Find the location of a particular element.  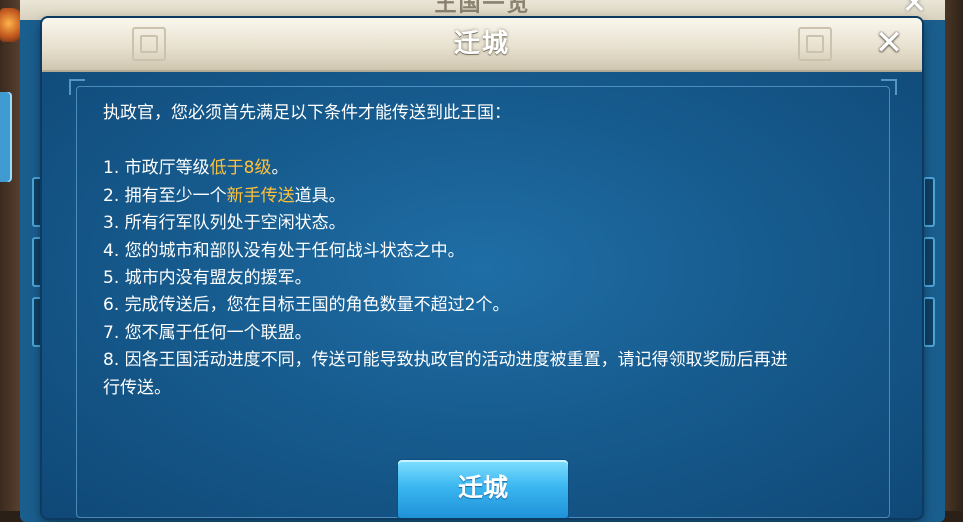

kingdom-overview-close-icon: ✕ is located at coordinates (914, 9).